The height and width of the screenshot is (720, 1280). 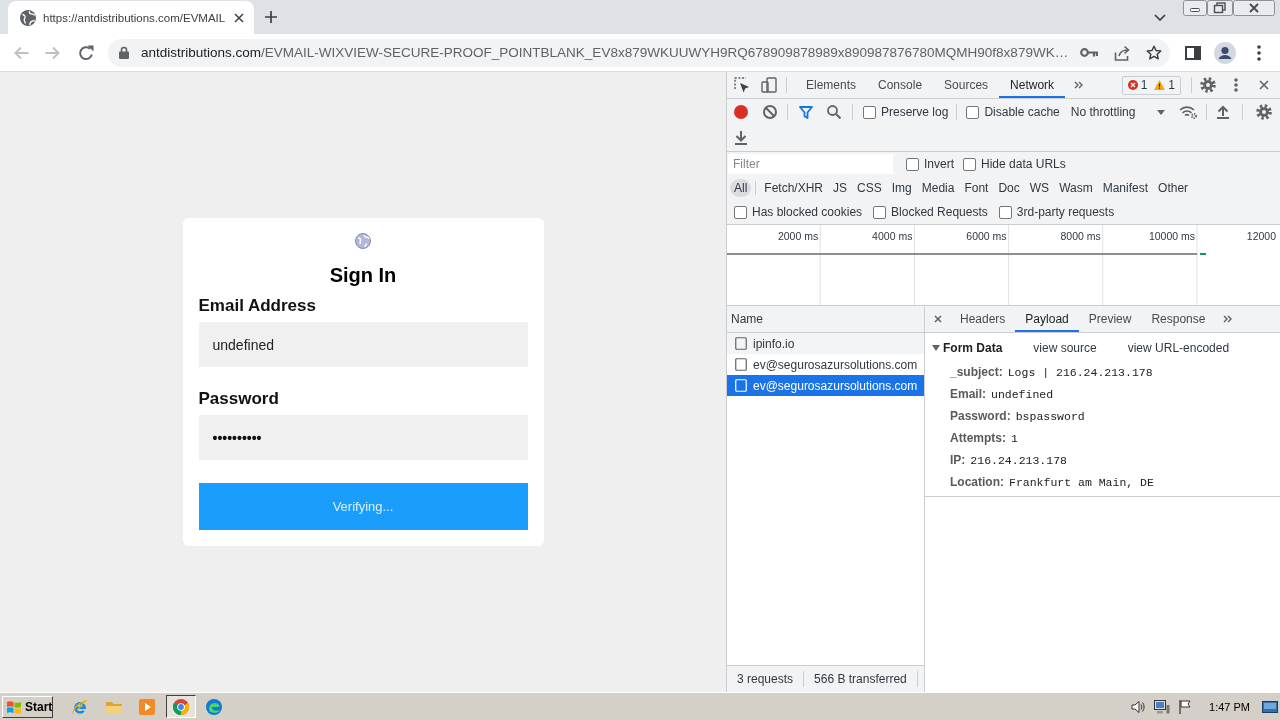 What do you see at coordinates (1173, 188) in the screenshot?
I see `resource-type-filter: Other` at bounding box center [1173, 188].